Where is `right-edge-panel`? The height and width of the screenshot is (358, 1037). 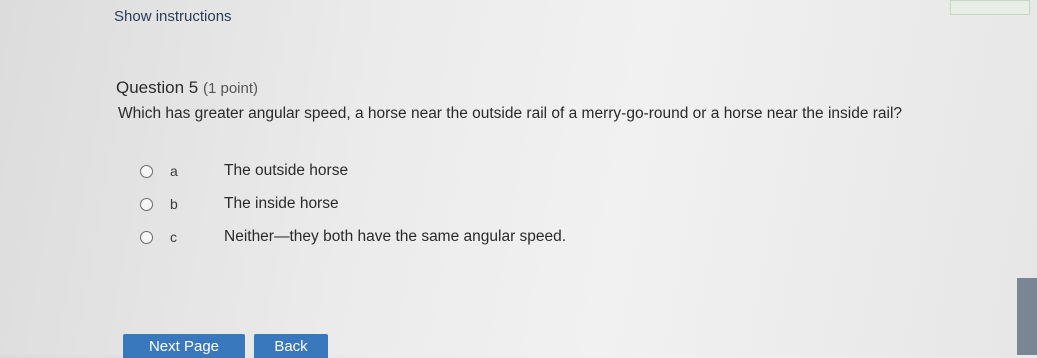
right-edge-panel is located at coordinates (1027, 316).